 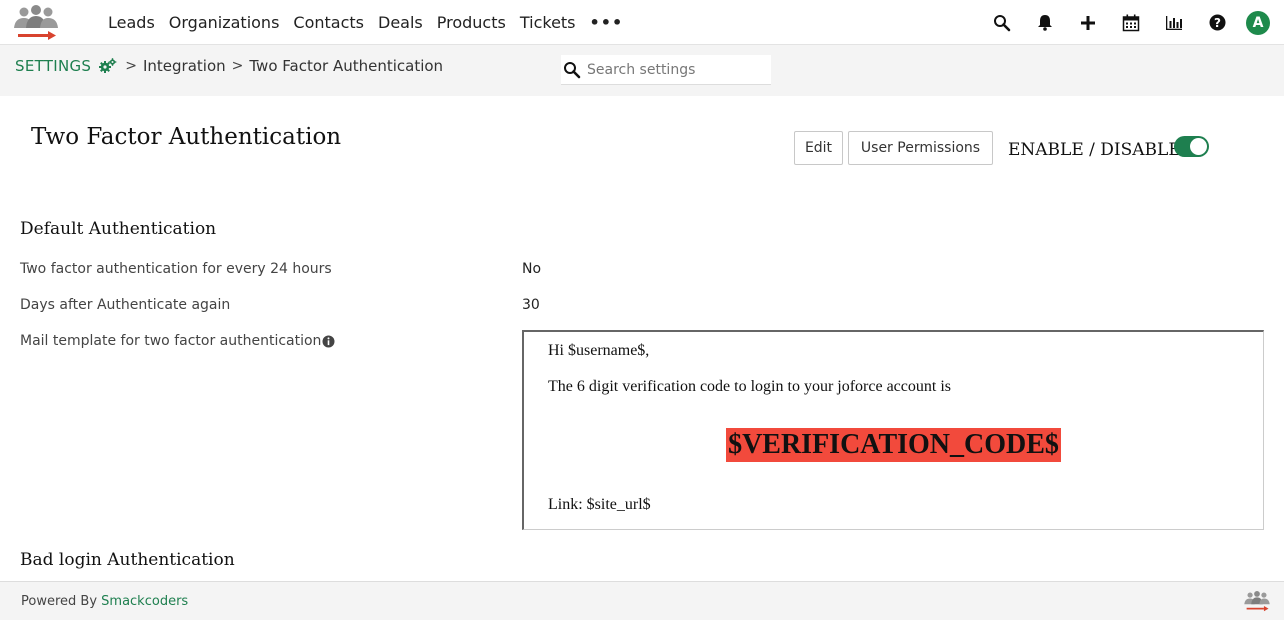 What do you see at coordinates (548, 22) in the screenshot?
I see `nav-tickets: Tickets` at bounding box center [548, 22].